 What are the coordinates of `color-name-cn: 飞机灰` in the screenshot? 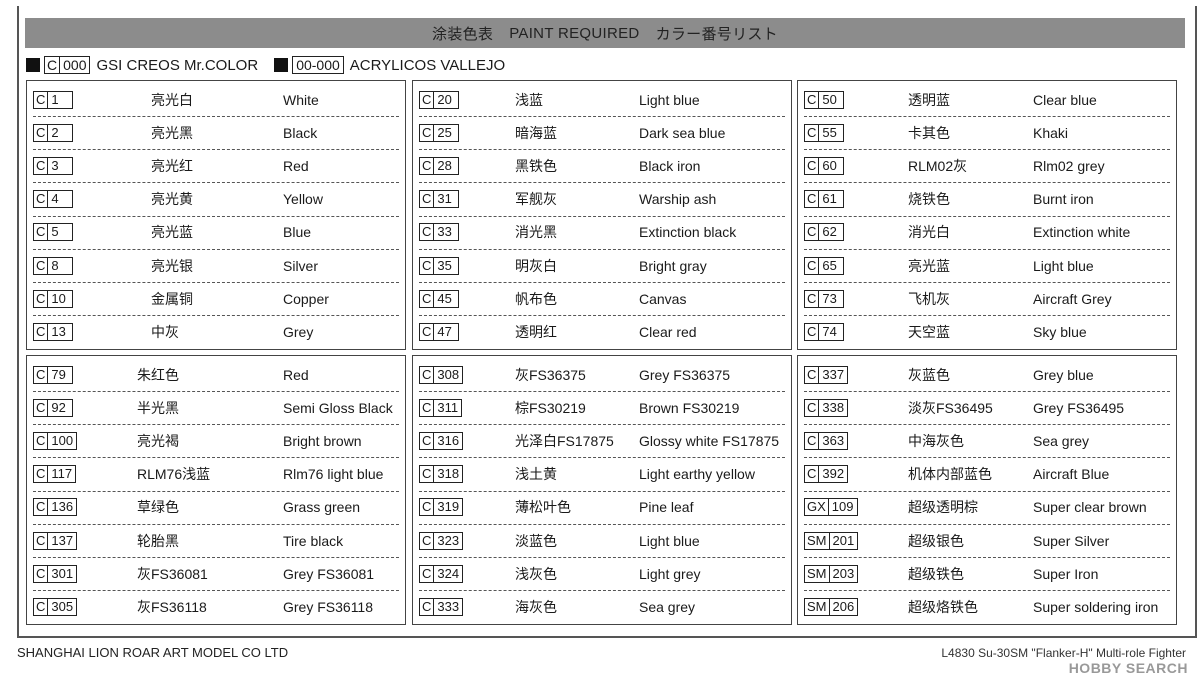 It's located at (929, 298).